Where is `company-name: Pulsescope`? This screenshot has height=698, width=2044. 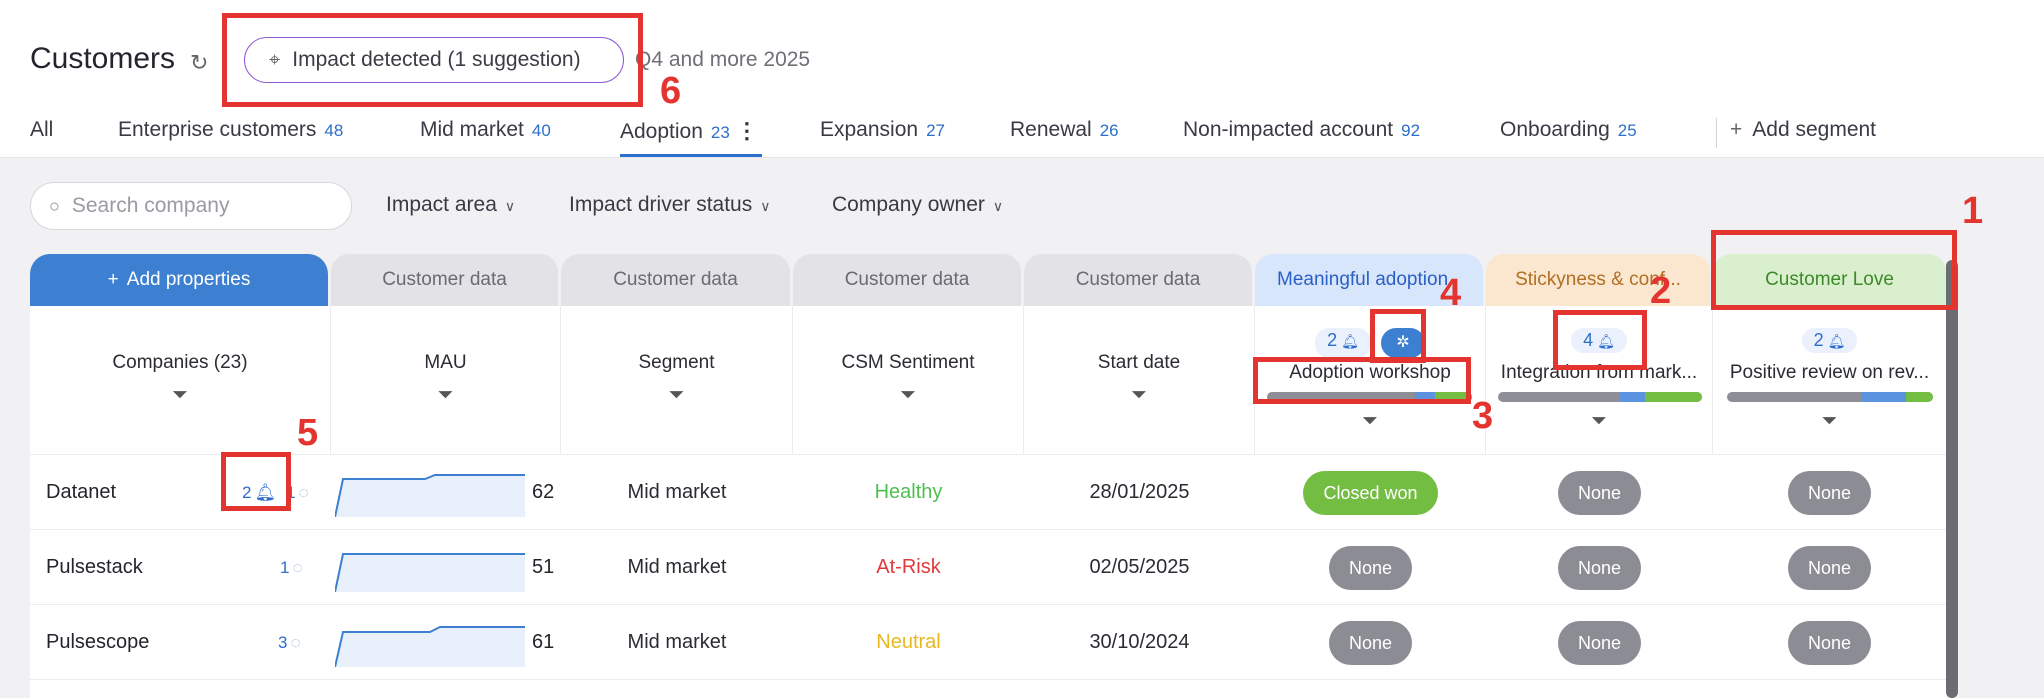
company-name: Pulsescope is located at coordinates (97, 642).